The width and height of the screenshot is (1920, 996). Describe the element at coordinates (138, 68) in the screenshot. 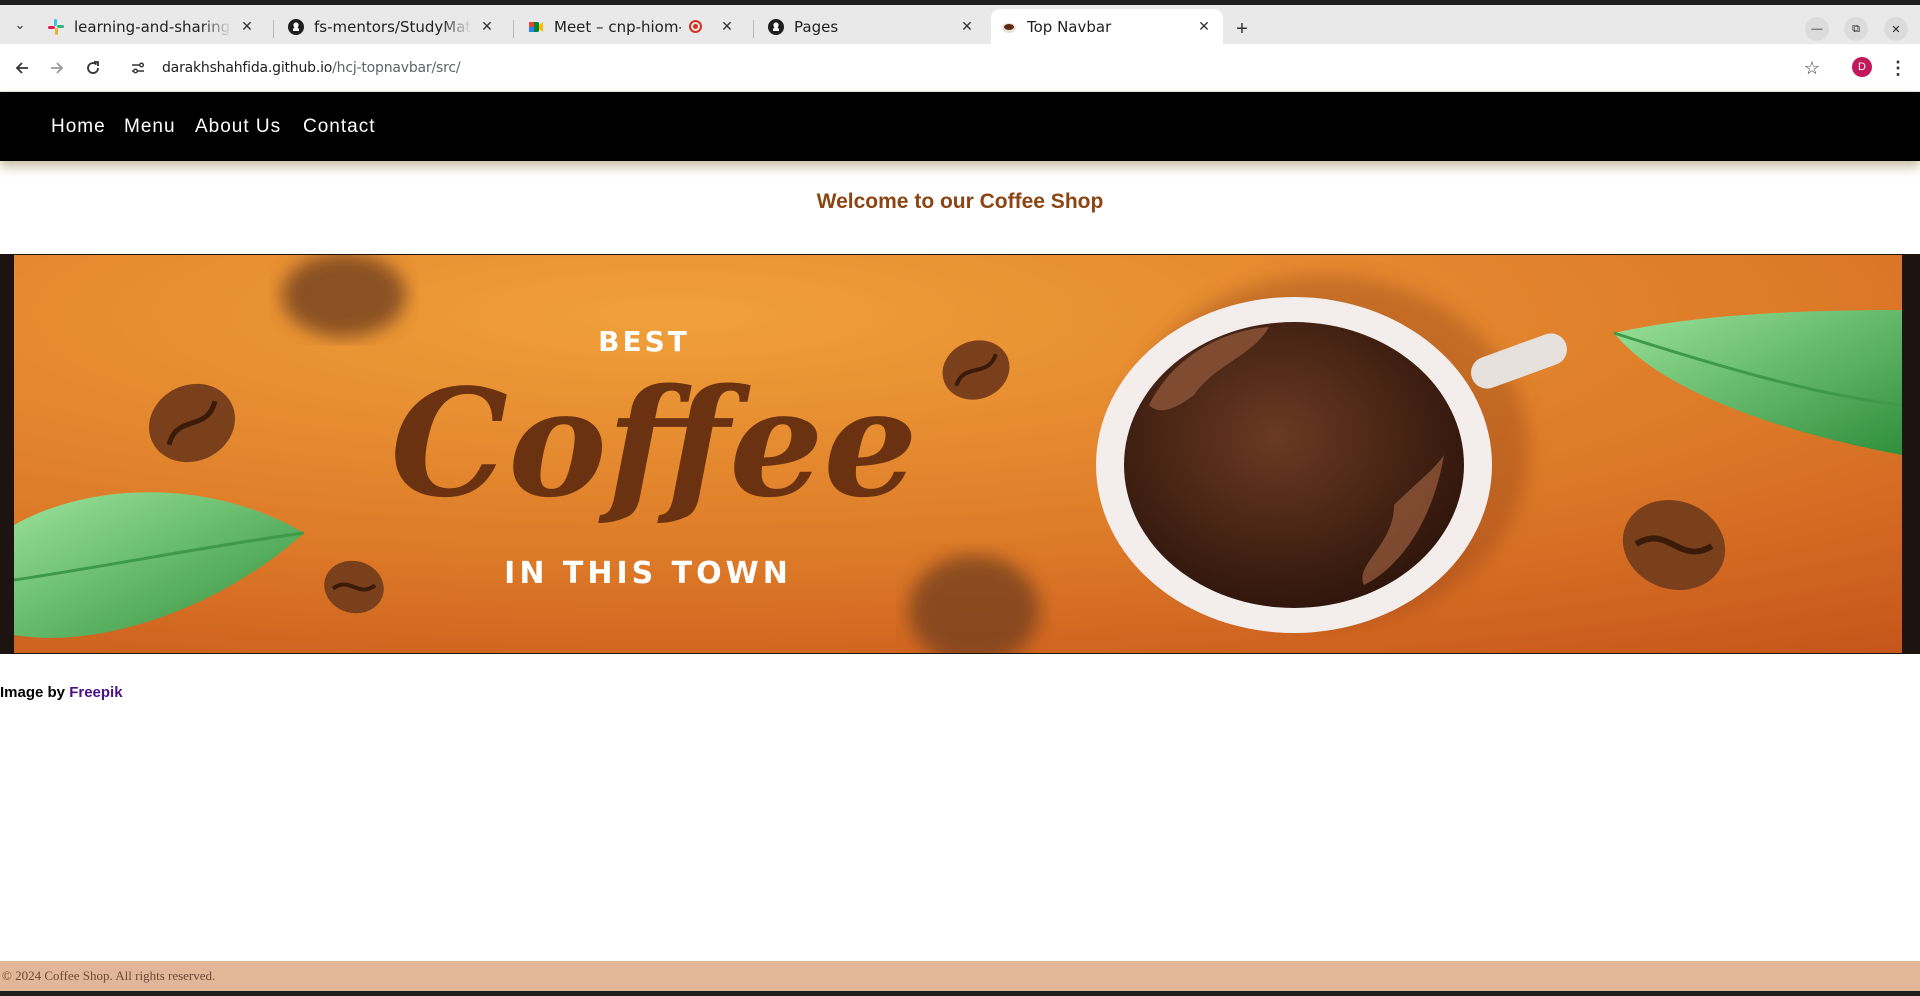

I see `site-info-icon` at that location.